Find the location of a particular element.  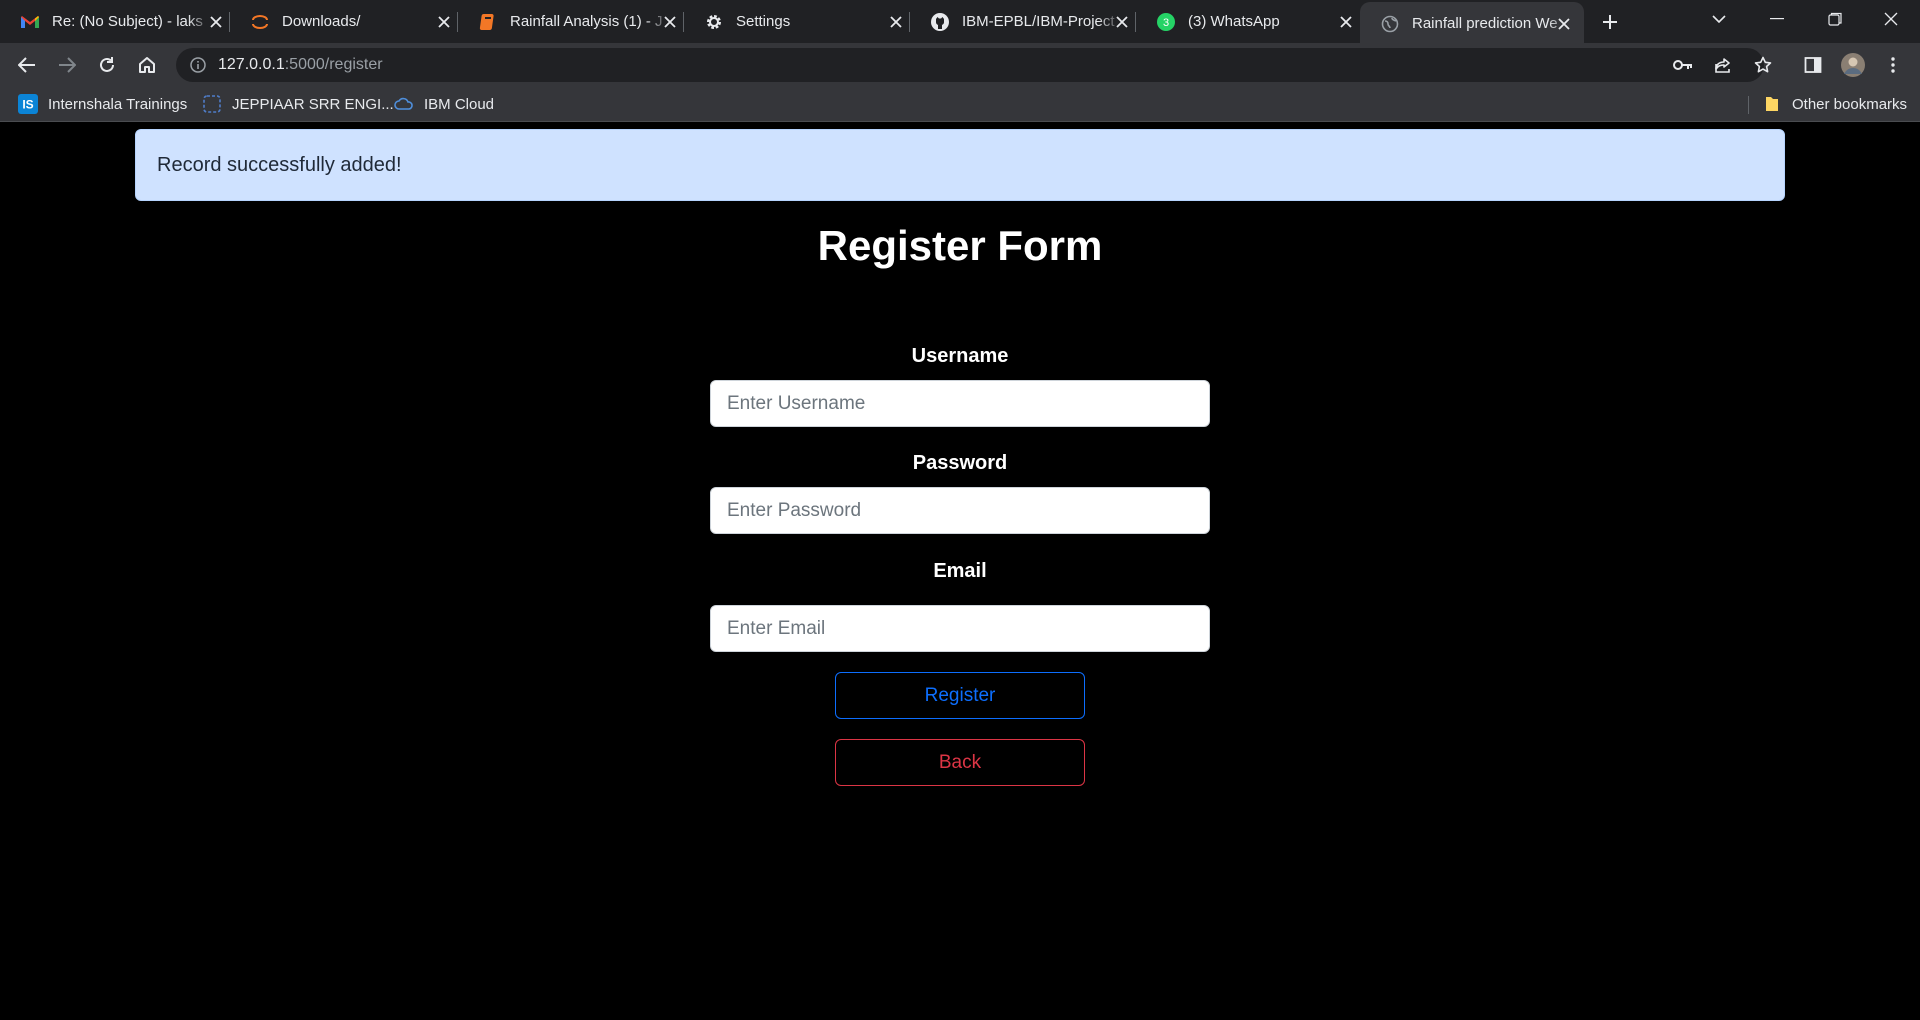

tab-whatsapp: 3 (3) WhatsApp is located at coordinates (1248, 21).